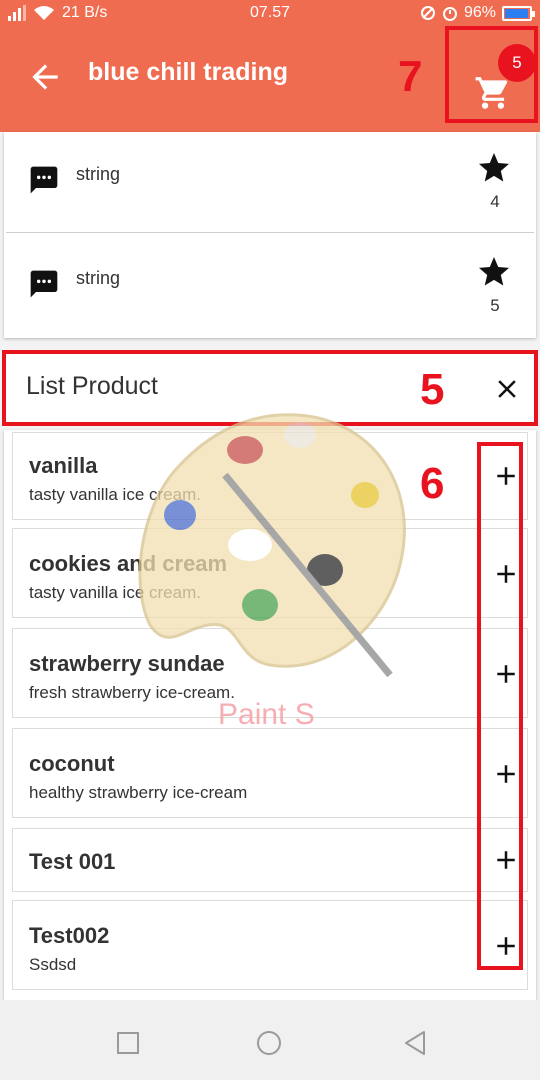  What do you see at coordinates (427, 13) in the screenshot?
I see `vibrate-icon` at bounding box center [427, 13].